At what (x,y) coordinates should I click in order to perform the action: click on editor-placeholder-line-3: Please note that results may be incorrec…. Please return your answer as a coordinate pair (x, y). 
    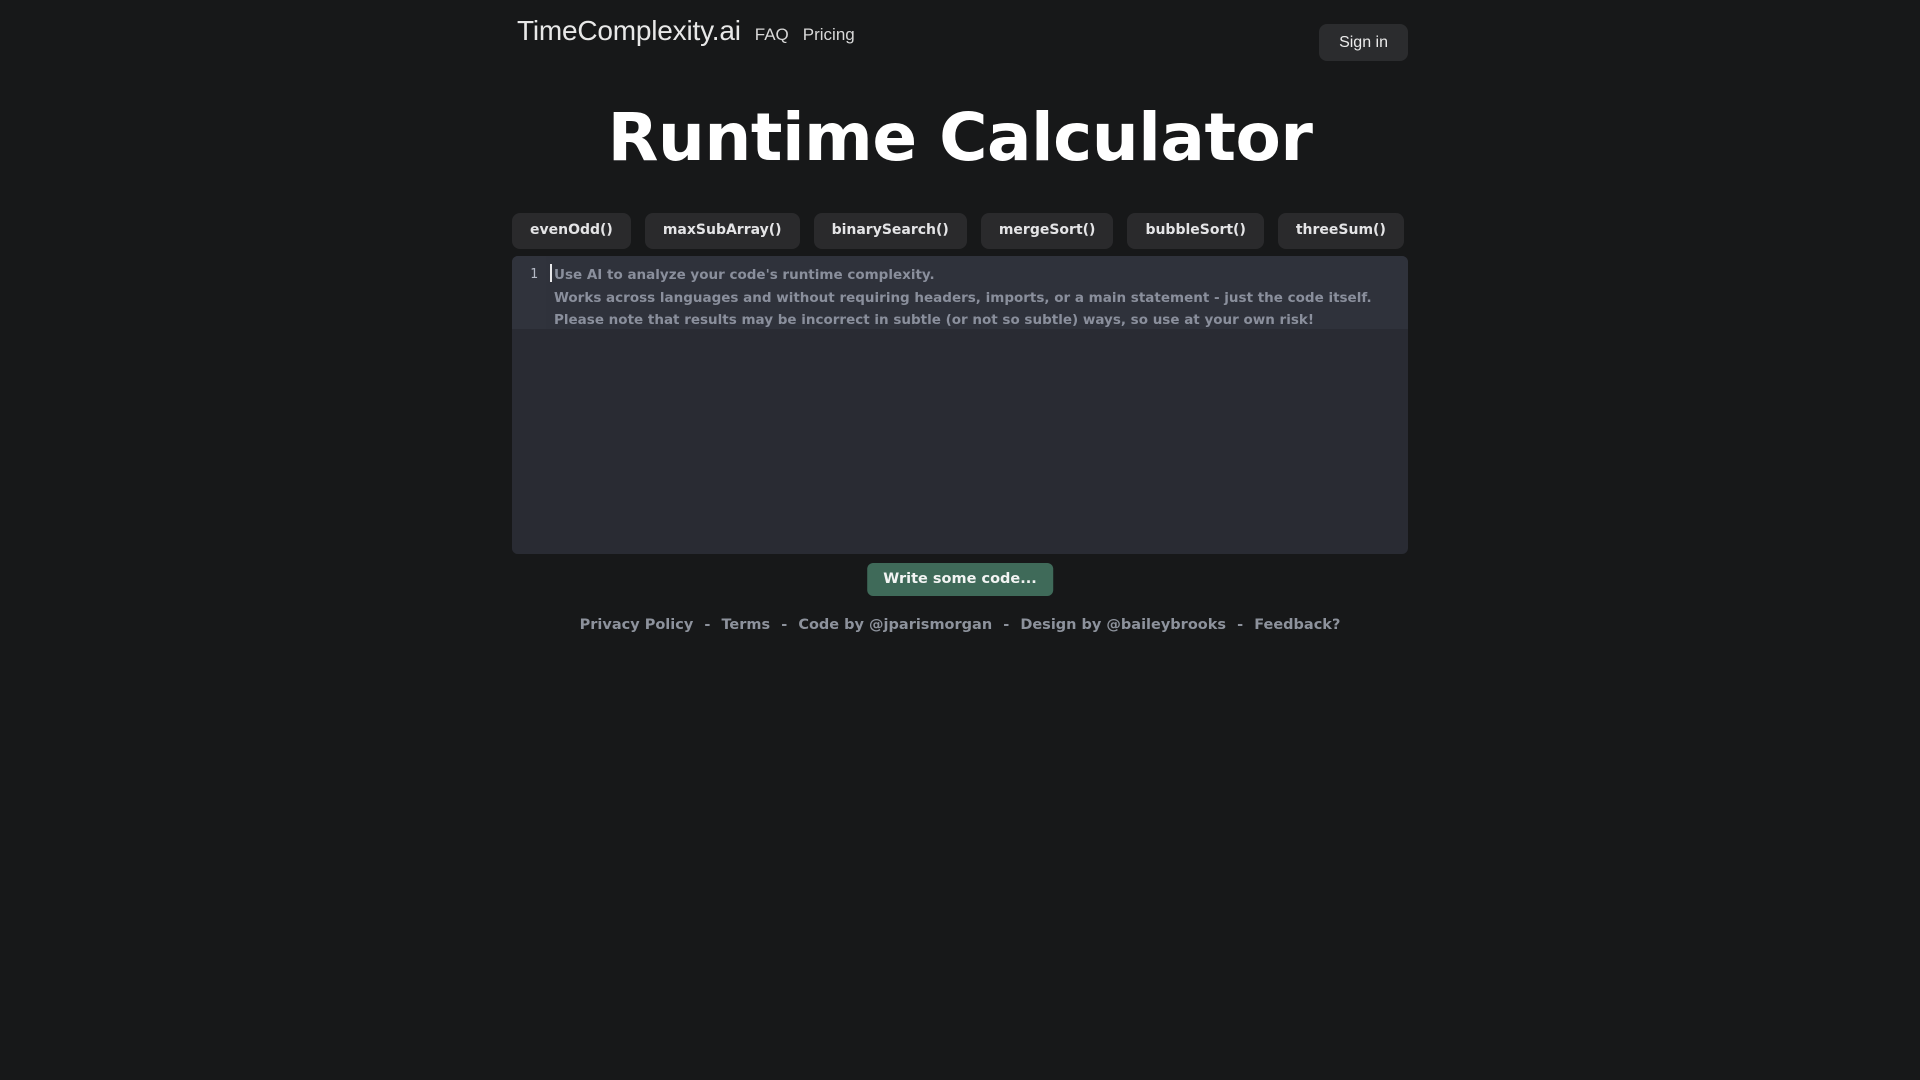
    Looking at the image, I should click on (934, 320).